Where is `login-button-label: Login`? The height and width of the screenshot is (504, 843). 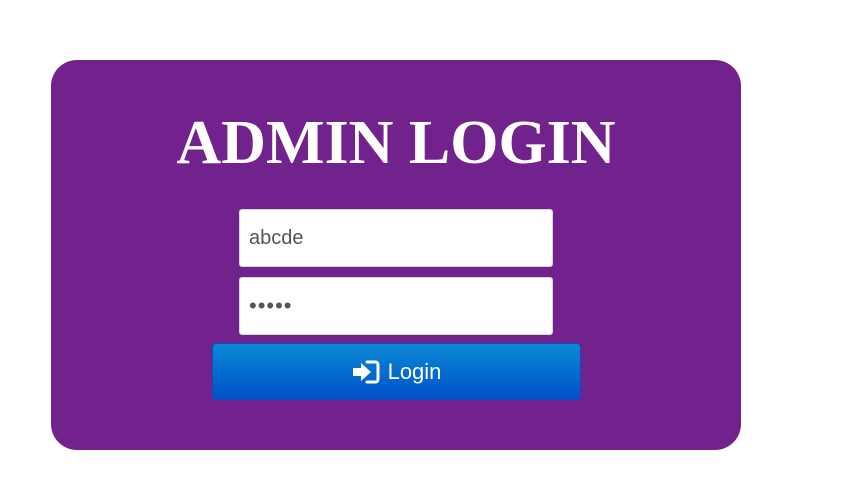
login-button-label: Login is located at coordinates (414, 371).